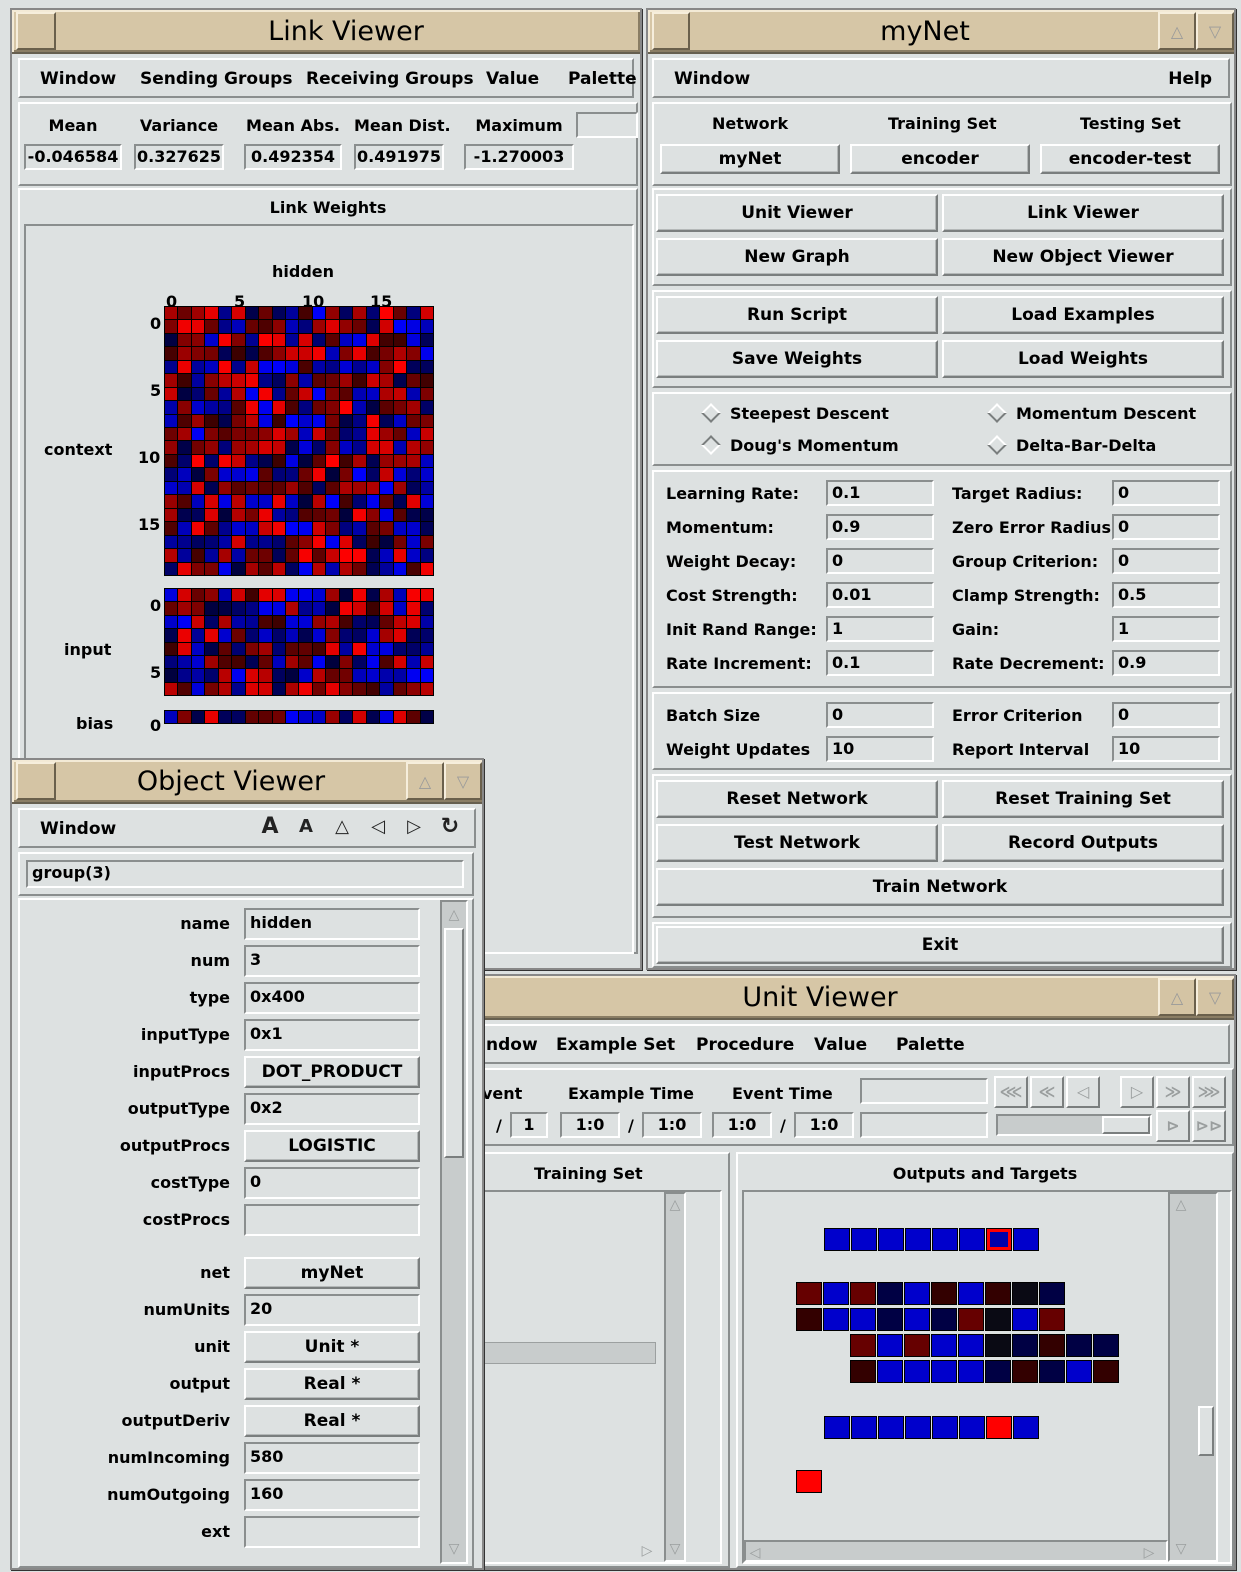 This screenshot has width=1241, height=1572. What do you see at coordinates (1083, 257) in the screenshot?
I see `new-object-viewer-button: New Object Viewer` at bounding box center [1083, 257].